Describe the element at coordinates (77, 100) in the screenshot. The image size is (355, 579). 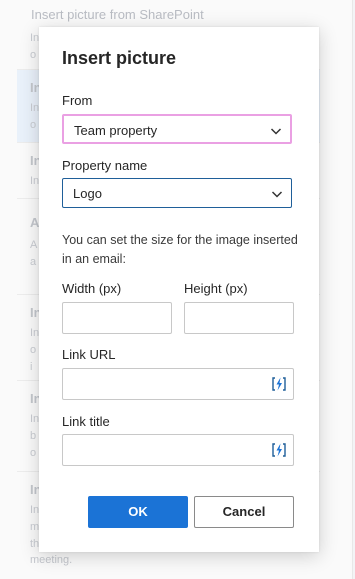
I see `from-label: From` at that location.